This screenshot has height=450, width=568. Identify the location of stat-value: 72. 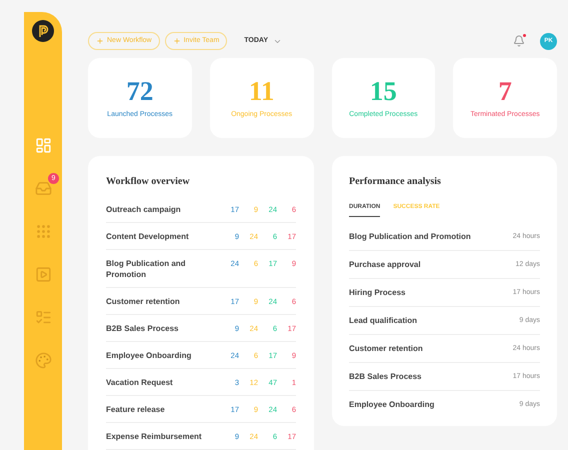
(140, 91).